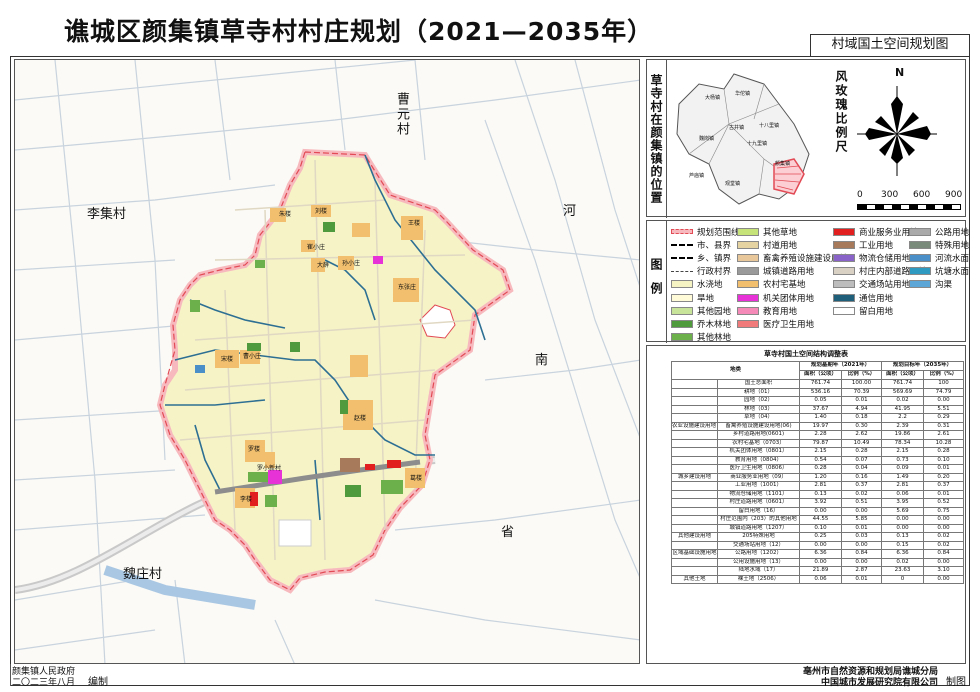  Describe the element at coordinates (44, 672) in the screenshot. I see `footer-gov: 颜集镇人民政府` at that location.